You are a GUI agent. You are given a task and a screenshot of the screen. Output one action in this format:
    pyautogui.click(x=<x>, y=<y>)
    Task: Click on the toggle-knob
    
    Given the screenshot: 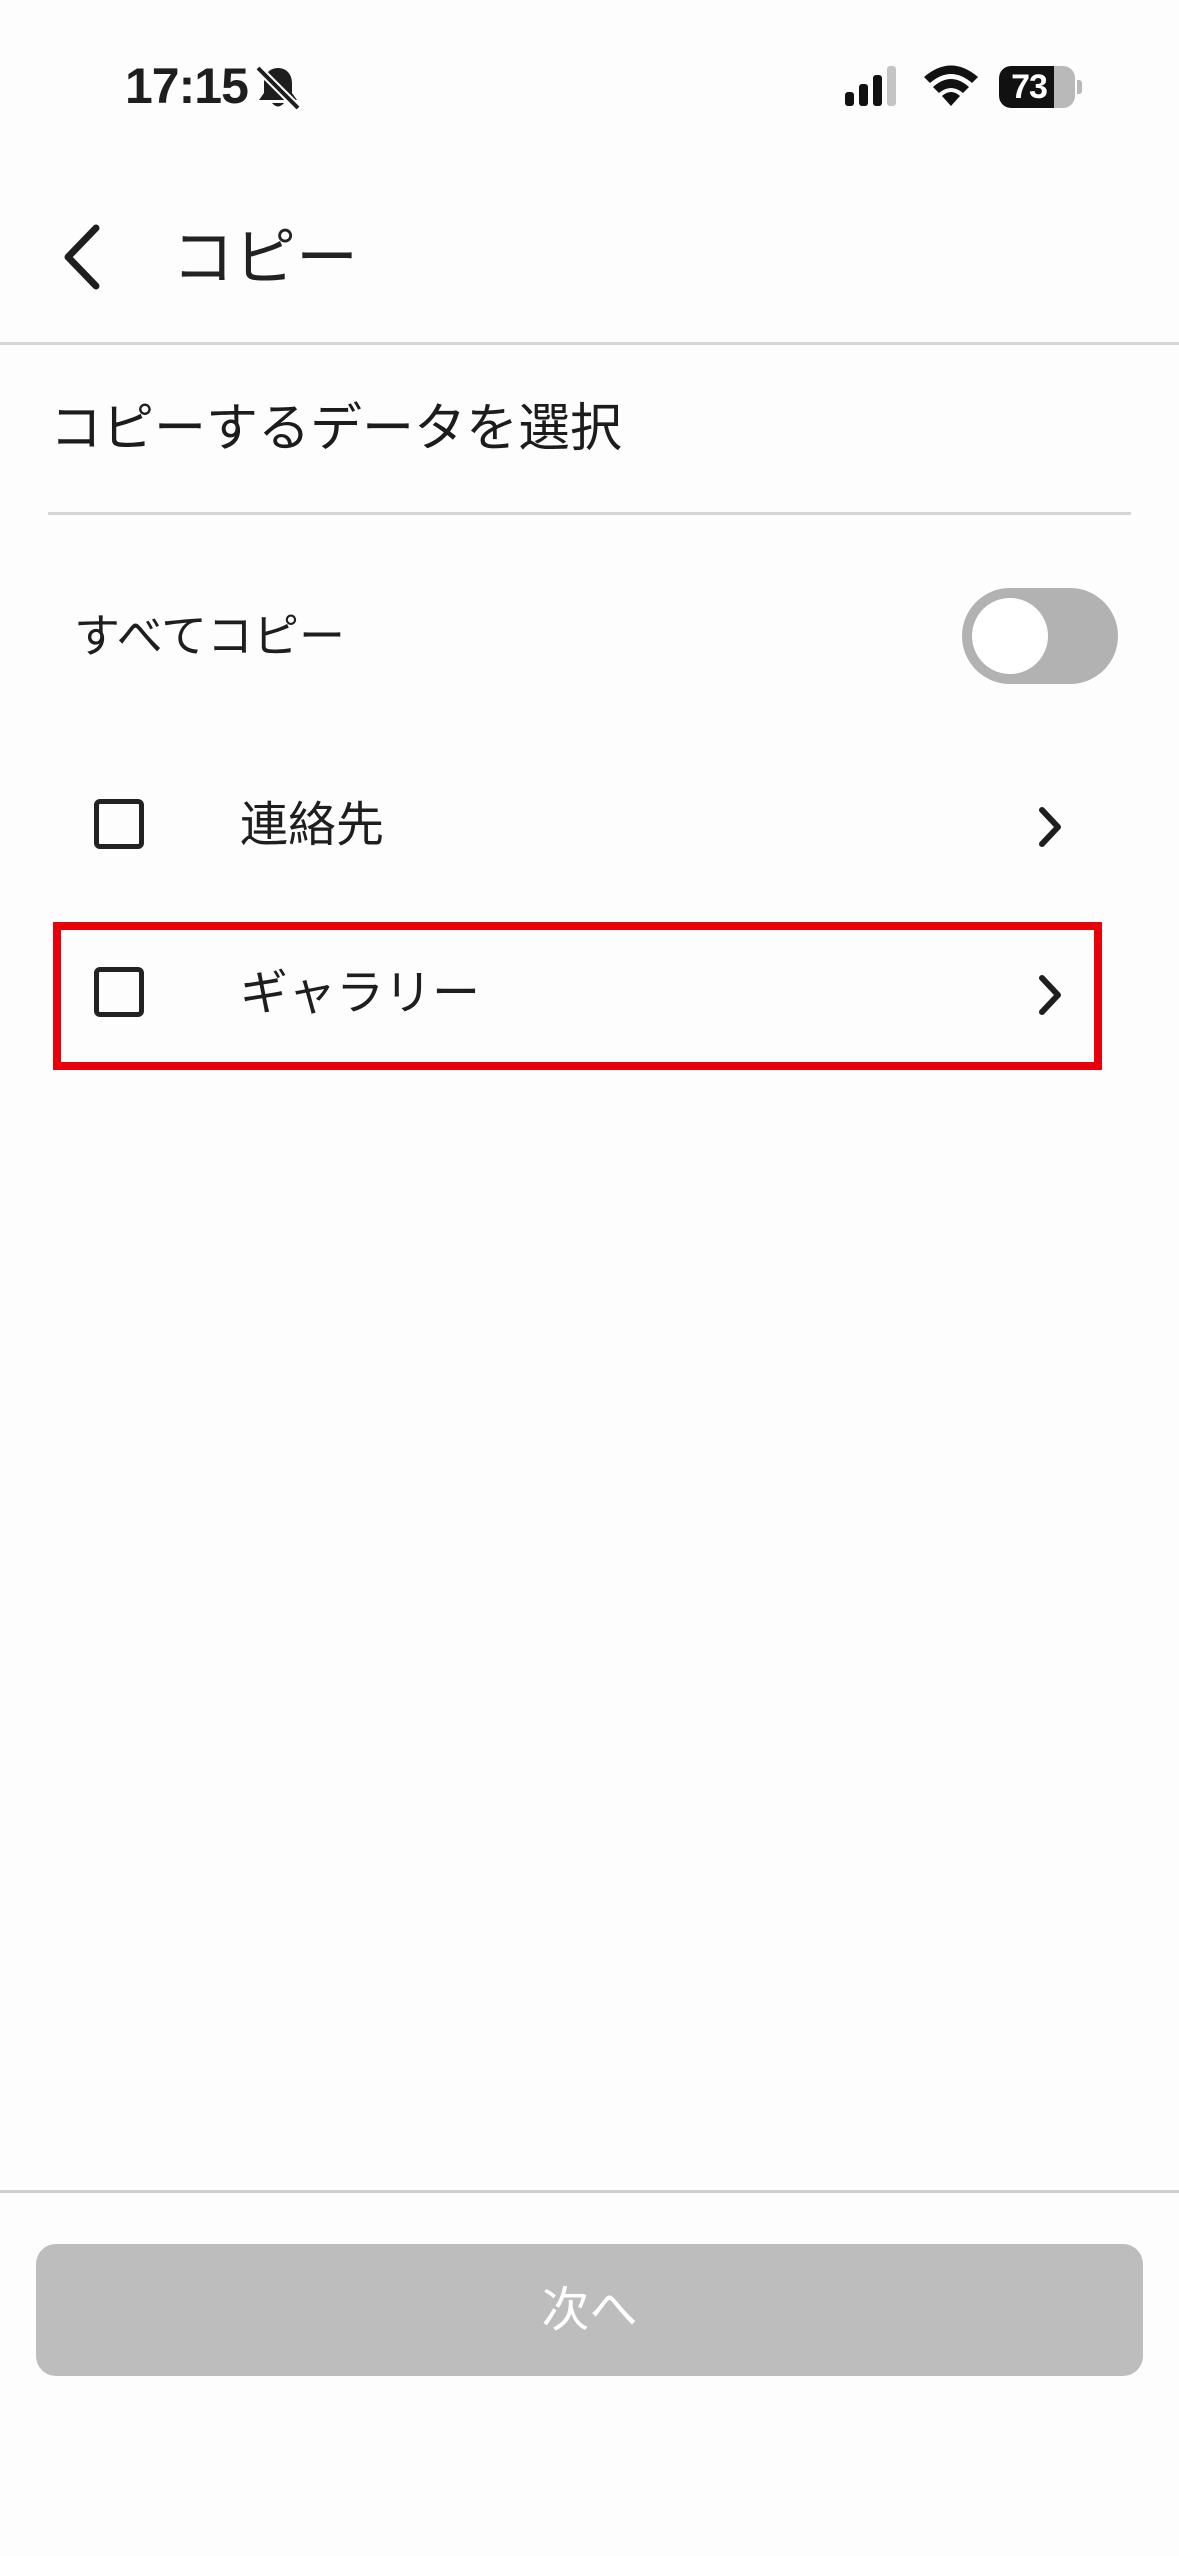 What is the action you would take?
    pyautogui.click(x=1010, y=636)
    